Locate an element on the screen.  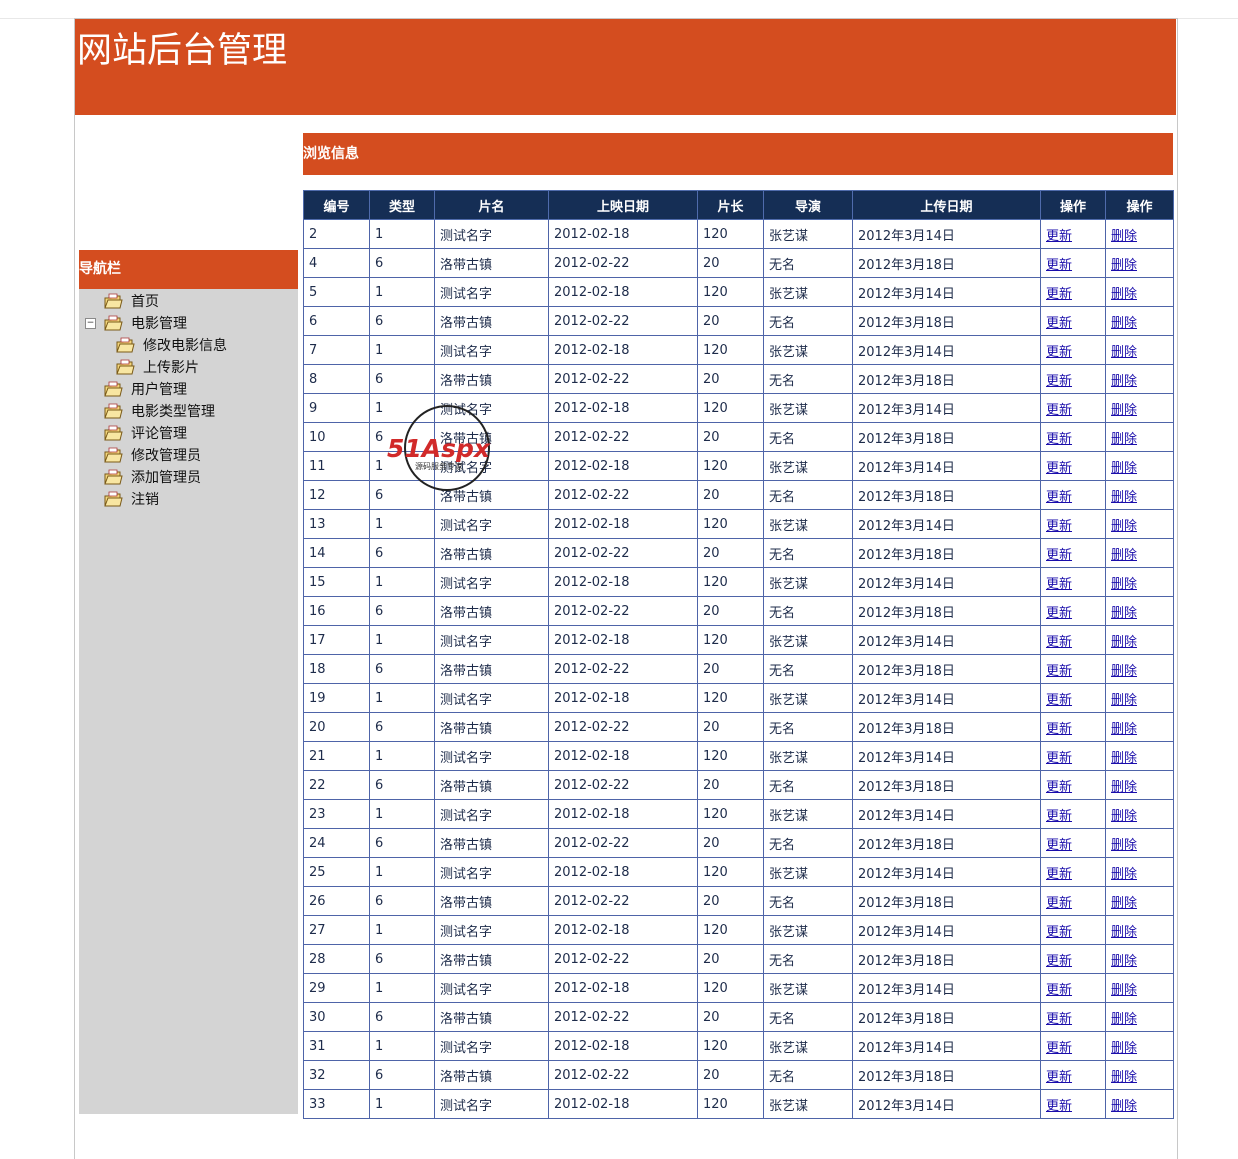
nav-item-home: 首页 is located at coordinates (131, 301).